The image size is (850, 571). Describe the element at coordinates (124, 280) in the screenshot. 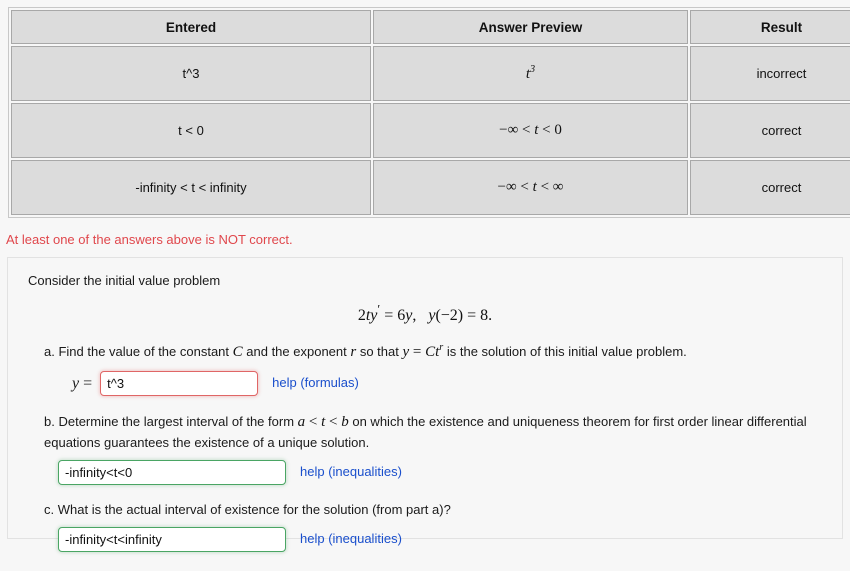

I see `problem-intro-text: Consider the initial value problem` at that location.